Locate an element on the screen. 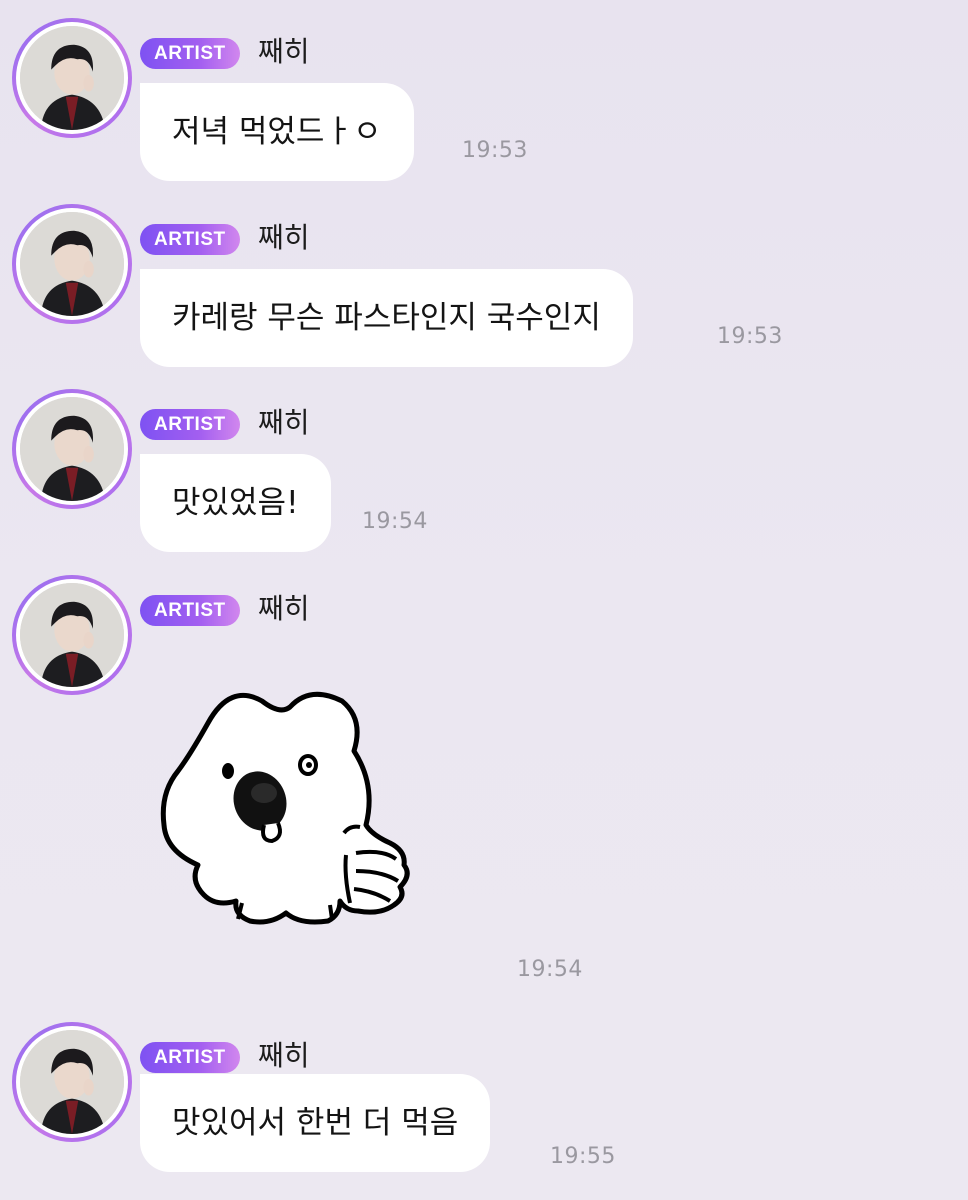 The width and height of the screenshot is (968, 1200). white-dog-thumbs-up-sticker is located at coordinates (290, 800).